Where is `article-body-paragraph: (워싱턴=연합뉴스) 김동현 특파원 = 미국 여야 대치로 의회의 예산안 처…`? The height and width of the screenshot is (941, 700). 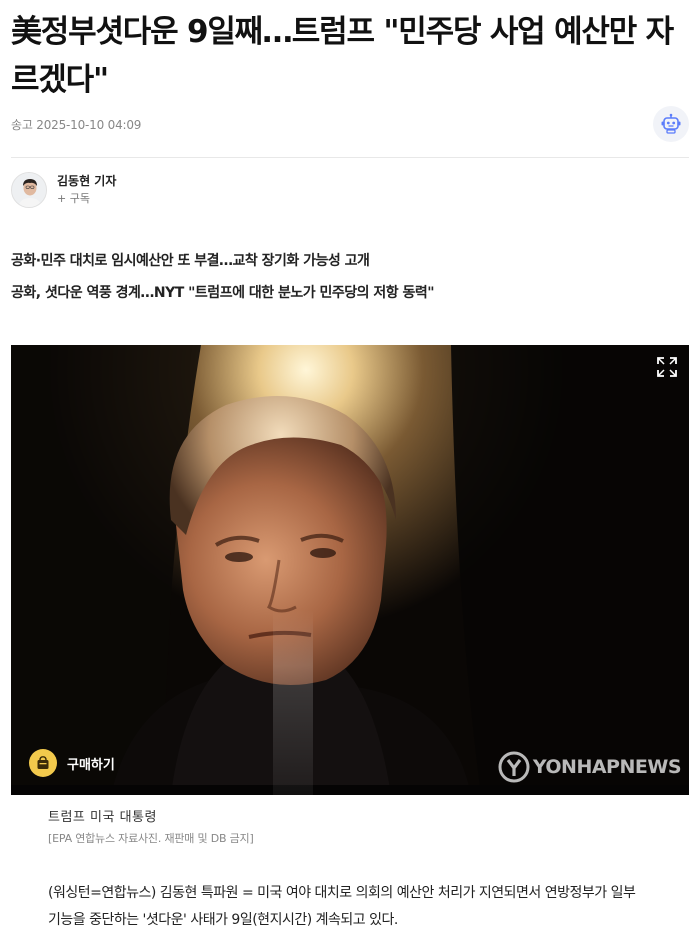
article-body-paragraph: (워싱턴=연합뉴스) 김동현 특파원 = 미국 여야 대치로 의회의 예산안 처… is located at coordinates (342, 906).